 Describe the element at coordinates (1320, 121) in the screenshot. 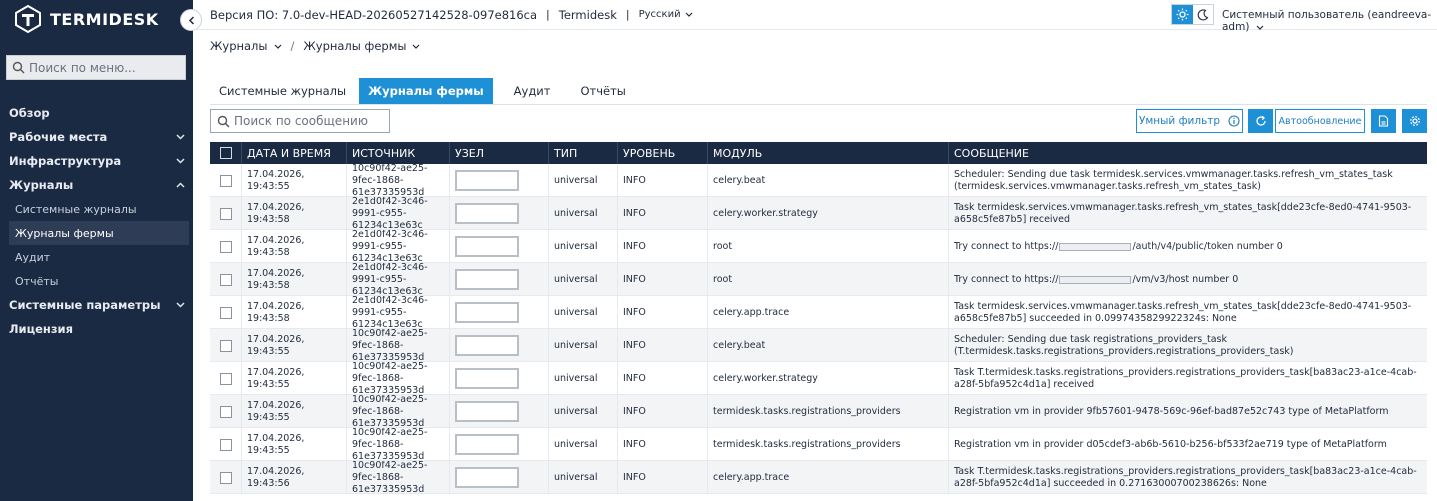

I see `auto-refresh-button: Автообновление` at that location.